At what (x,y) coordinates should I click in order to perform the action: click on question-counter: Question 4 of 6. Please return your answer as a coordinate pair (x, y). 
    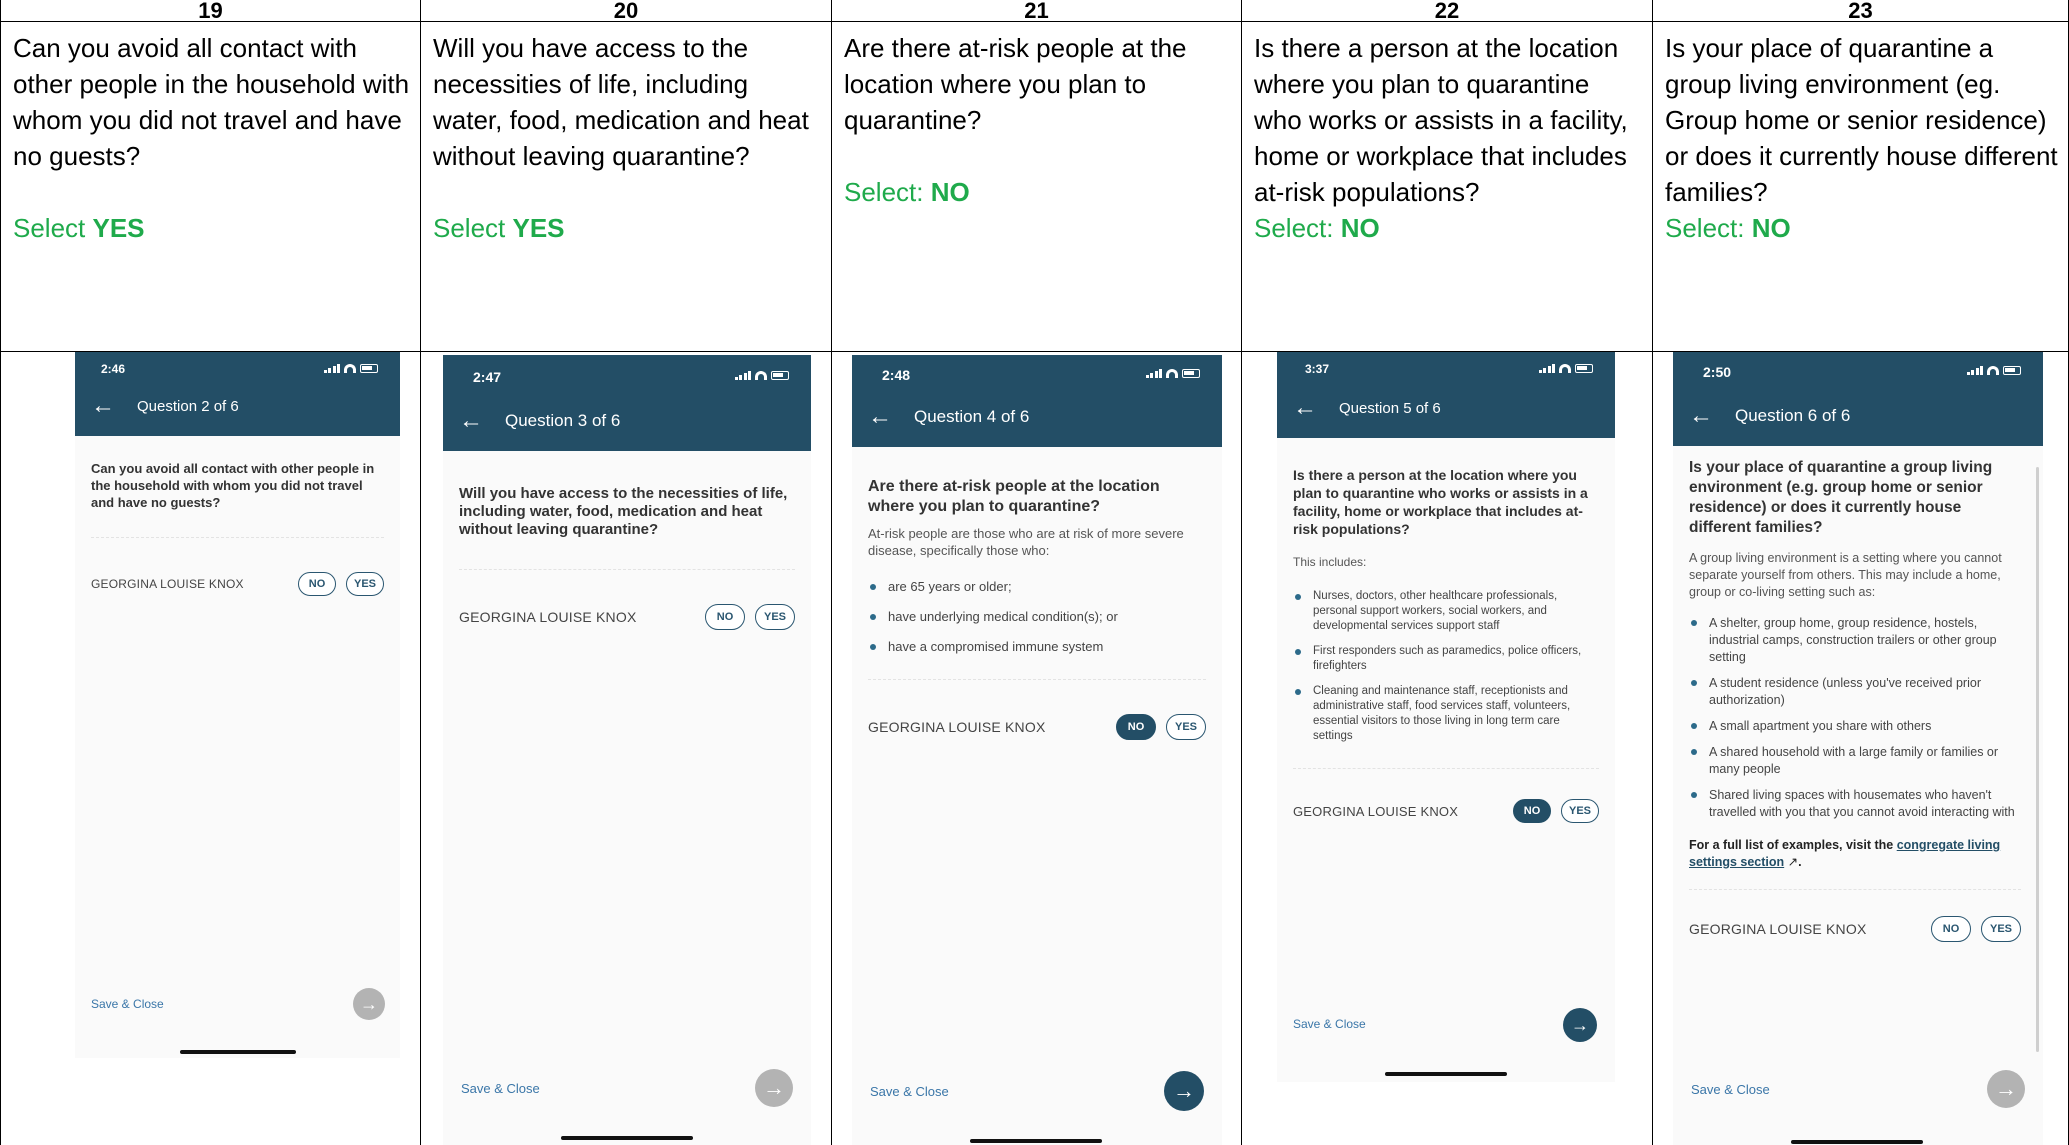
    Looking at the image, I should click on (972, 416).